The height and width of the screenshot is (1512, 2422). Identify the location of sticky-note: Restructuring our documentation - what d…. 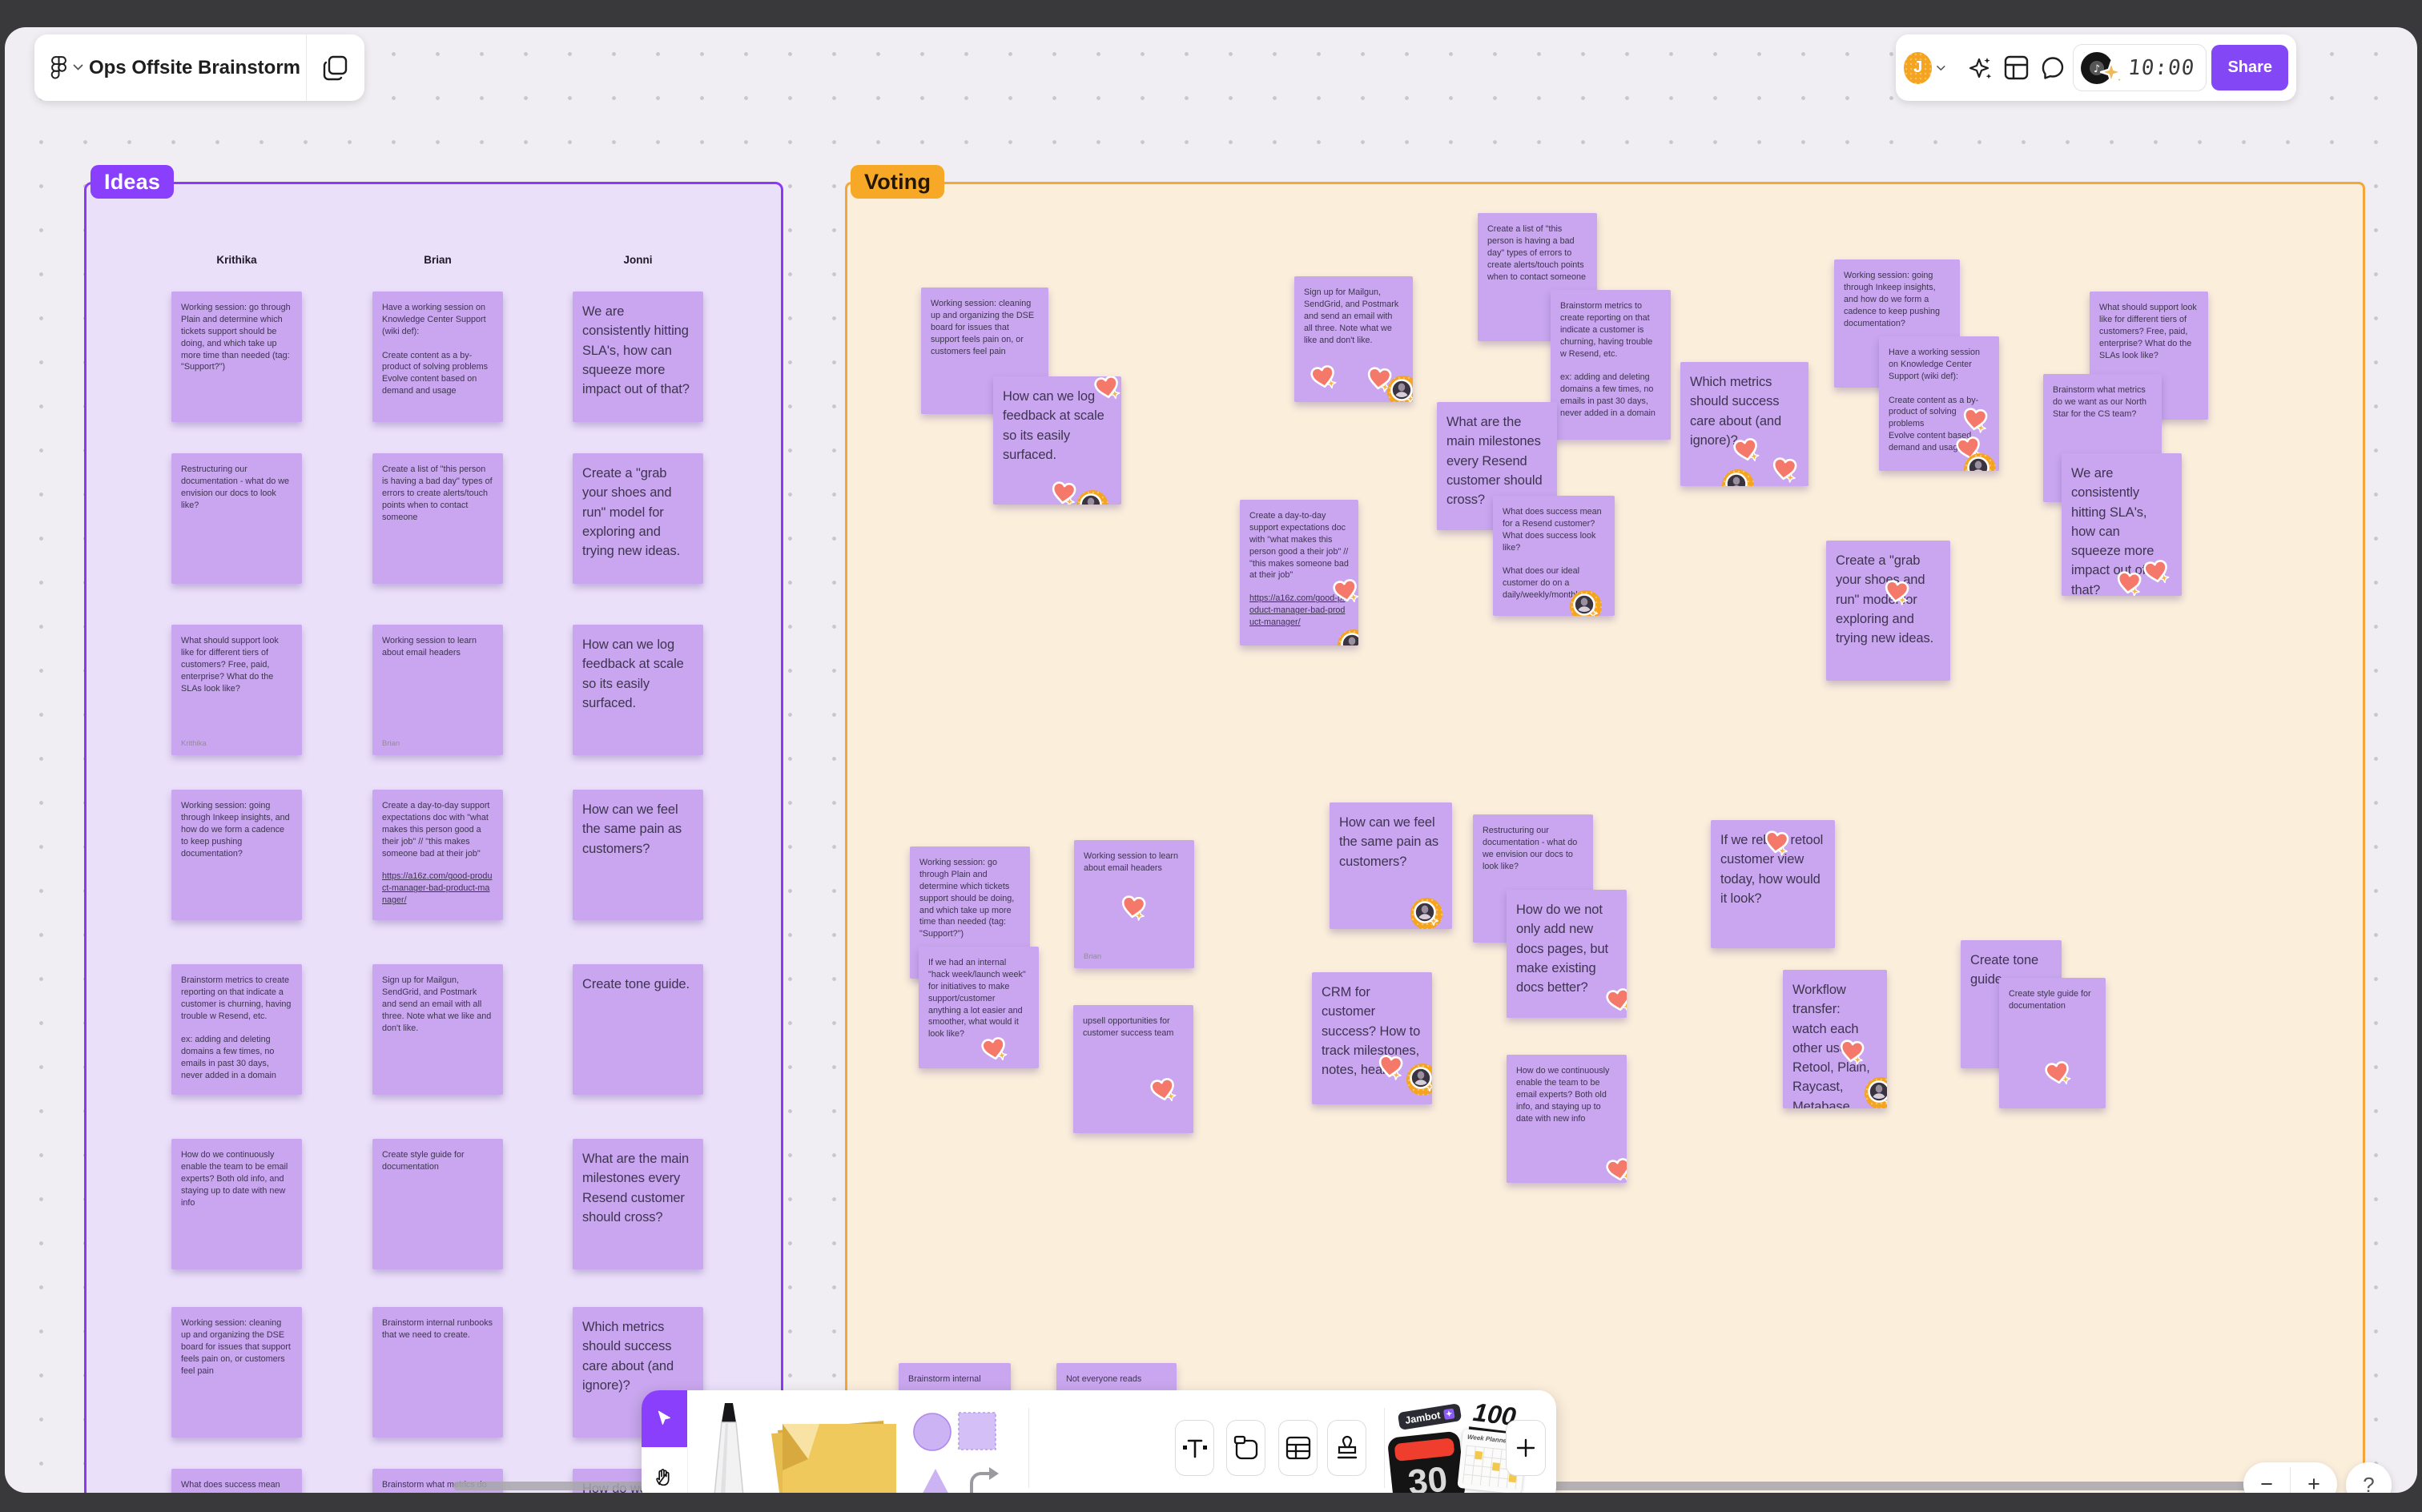
(236, 518).